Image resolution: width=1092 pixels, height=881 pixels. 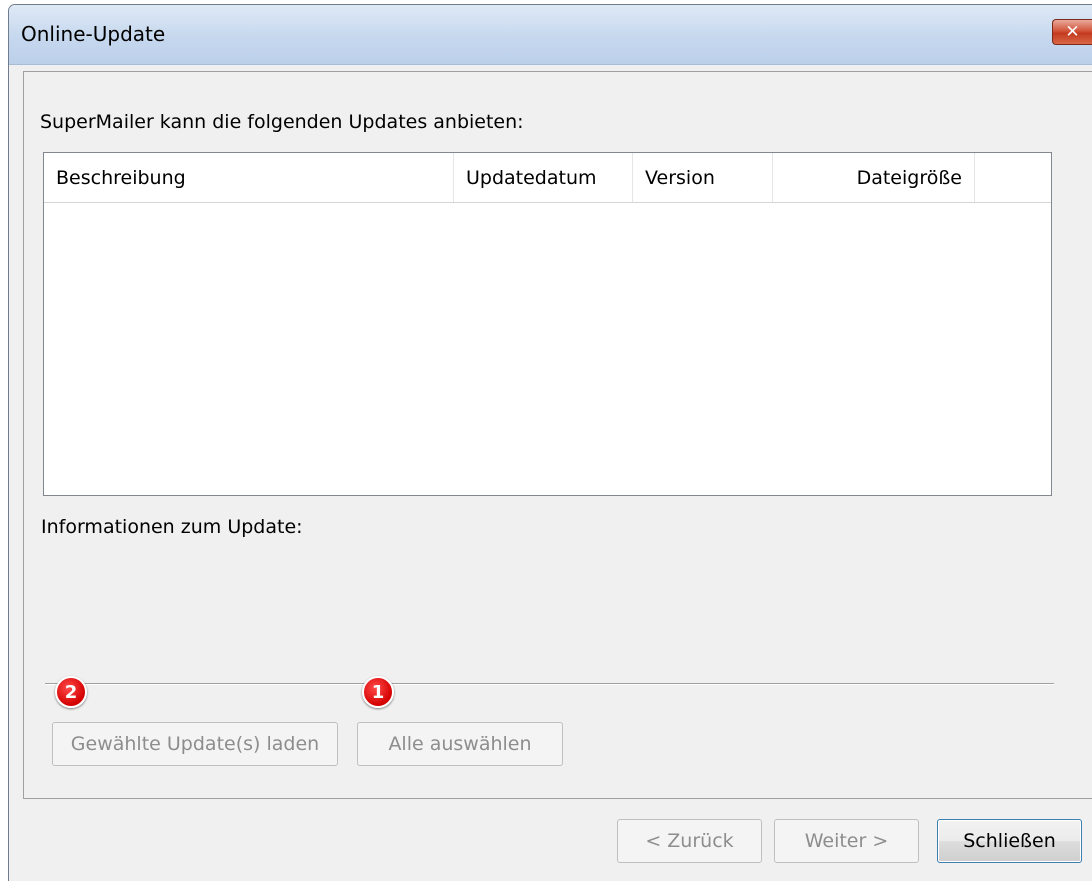 What do you see at coordinates (378, 692) in the screenshot?
I see `callout-badge-1: 1` at bounding box center [378, 692].